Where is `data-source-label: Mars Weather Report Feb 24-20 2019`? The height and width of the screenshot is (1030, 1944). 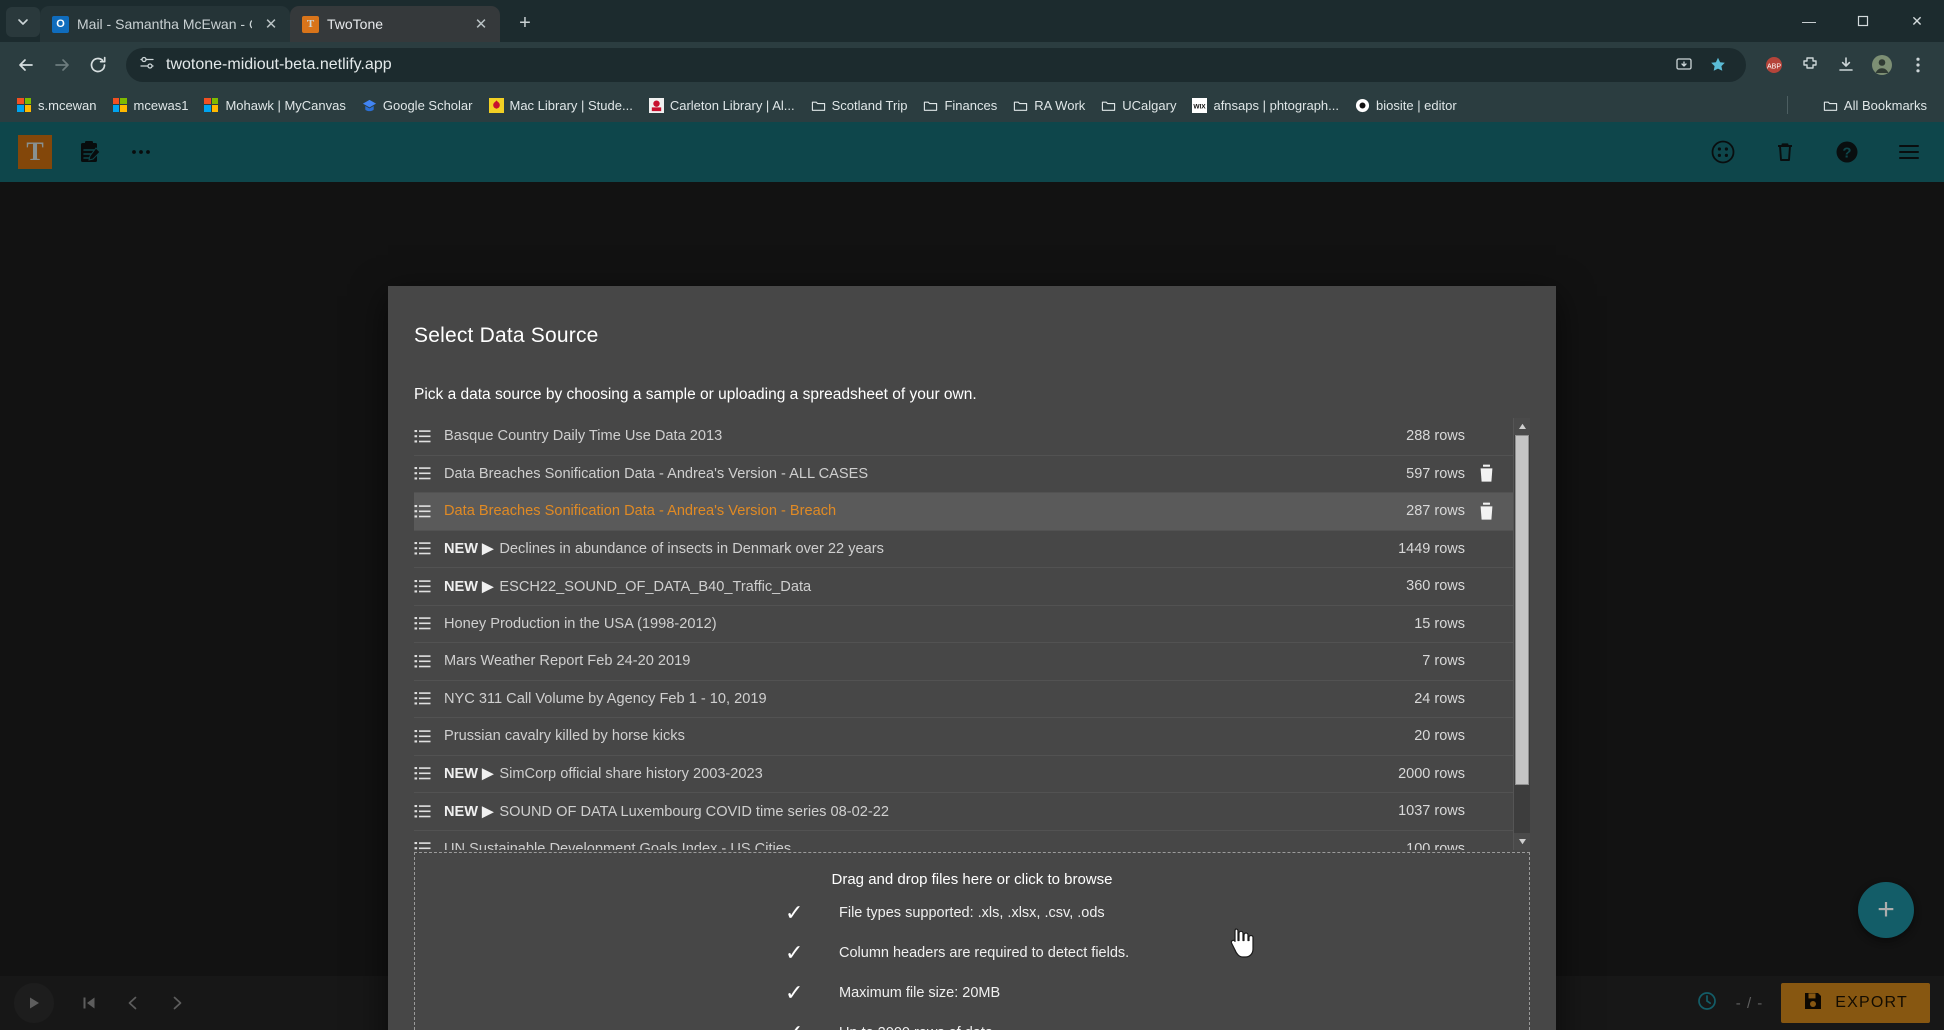
data-source-label: Mars Weather Report Feb 24-20 2019 is located at coordinates (567, 661).